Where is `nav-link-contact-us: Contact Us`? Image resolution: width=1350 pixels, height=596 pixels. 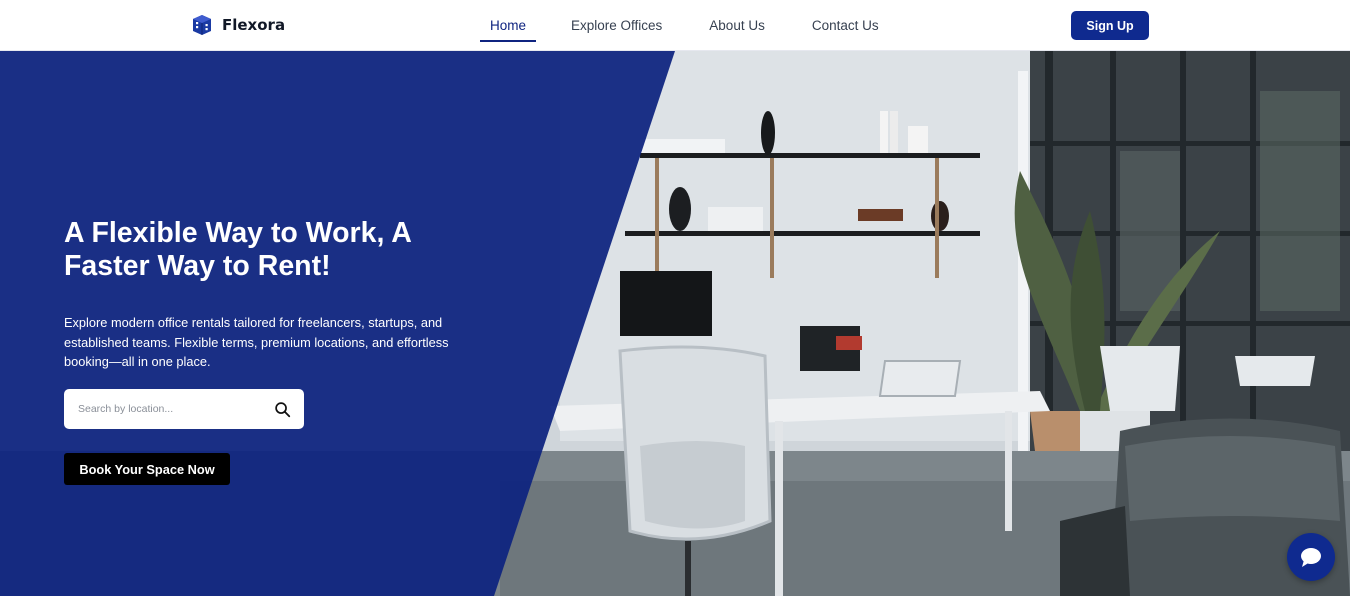
nav-link-contact-us: Contact Us is located at coordinates (845, 25).